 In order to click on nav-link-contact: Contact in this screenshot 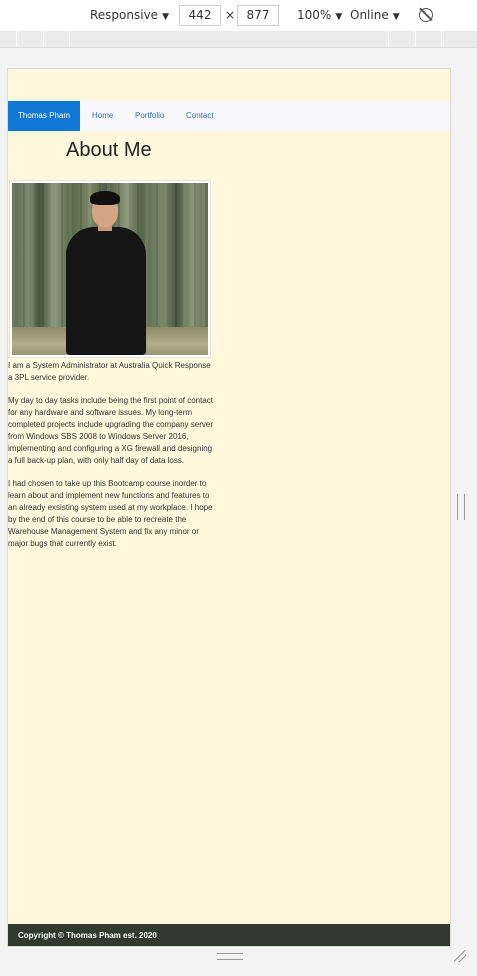, I will do `click(200, 116)`.